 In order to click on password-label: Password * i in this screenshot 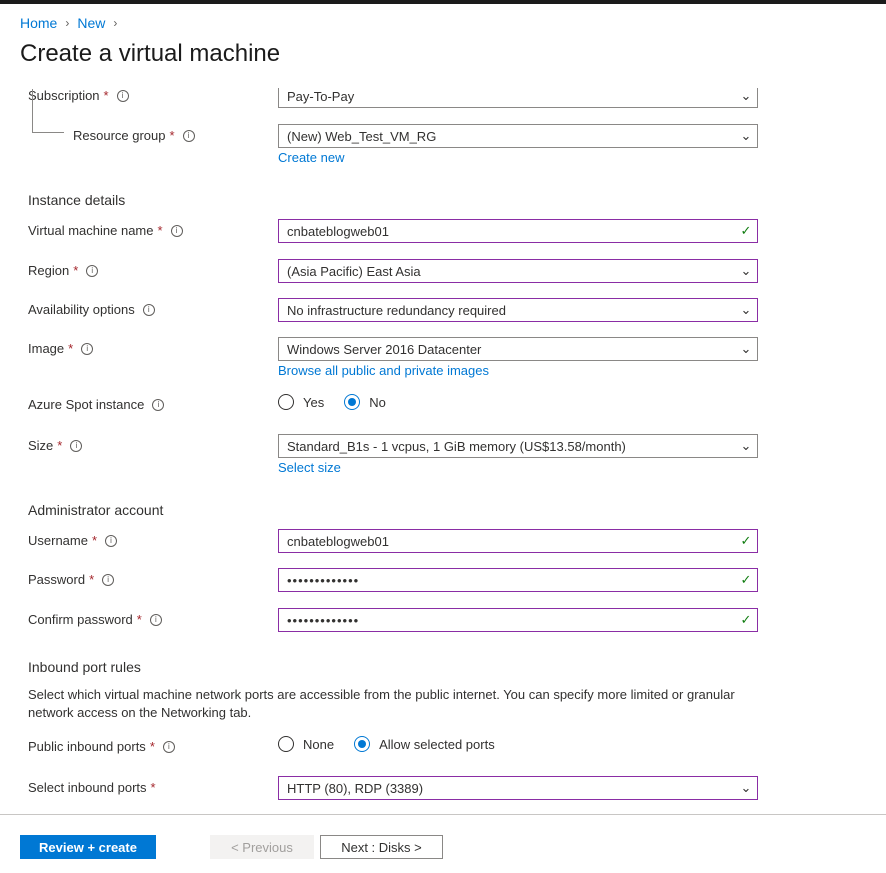, I will do `click(71, 579)`.